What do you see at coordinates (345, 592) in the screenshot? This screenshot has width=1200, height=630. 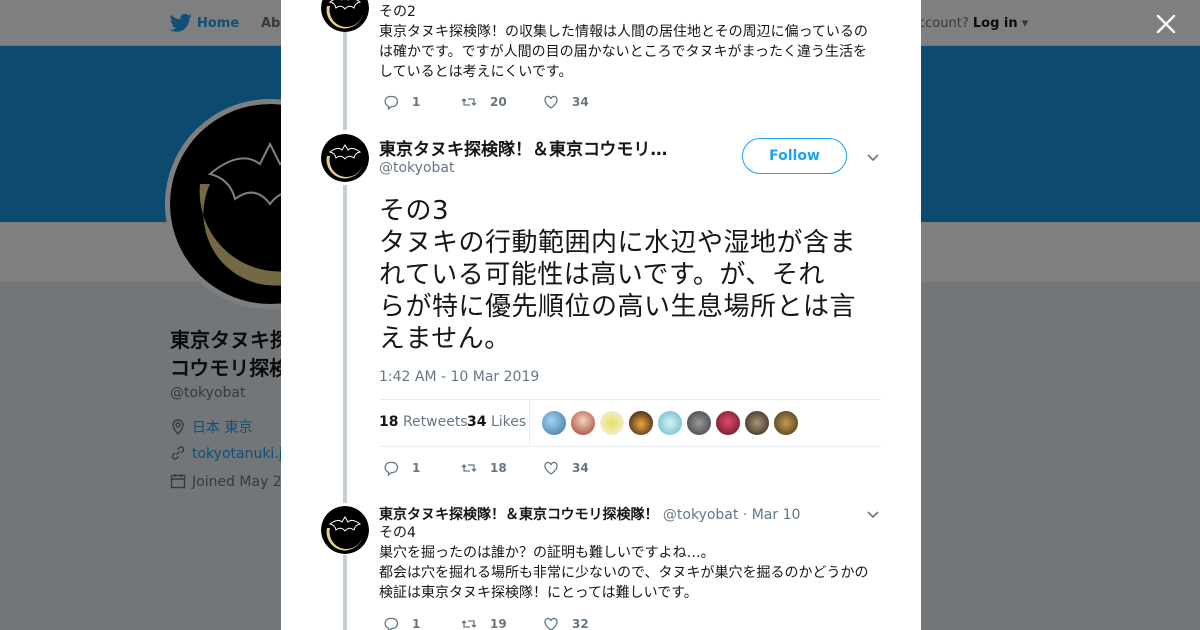 I see `thread-line-bottom` at bounding box center [345, 592].